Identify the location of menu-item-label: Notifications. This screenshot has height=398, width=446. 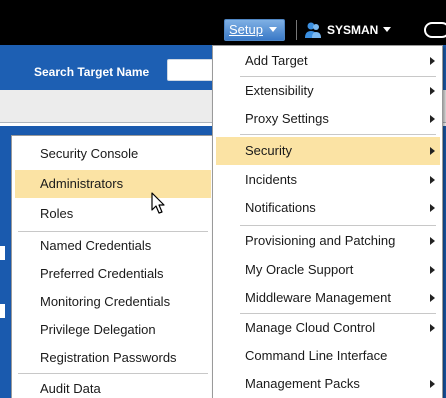
(280, 207).